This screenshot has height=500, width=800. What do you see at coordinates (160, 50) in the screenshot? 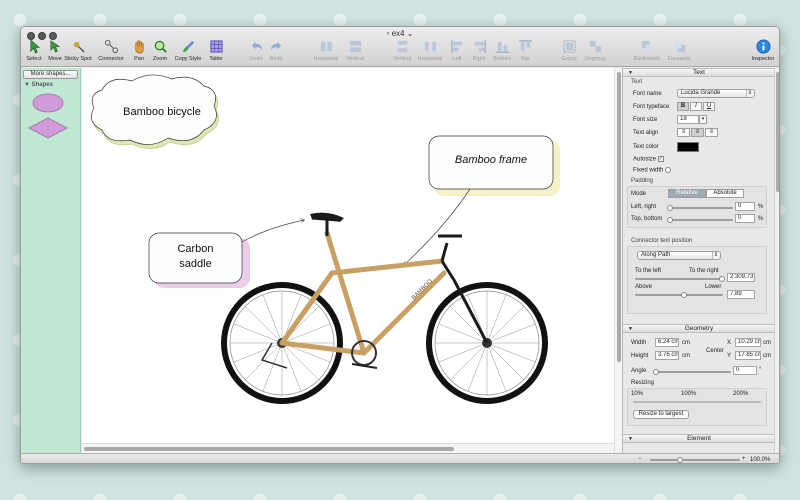
I see `tool-zoom: Zoom` at bounding box center [160, 50].